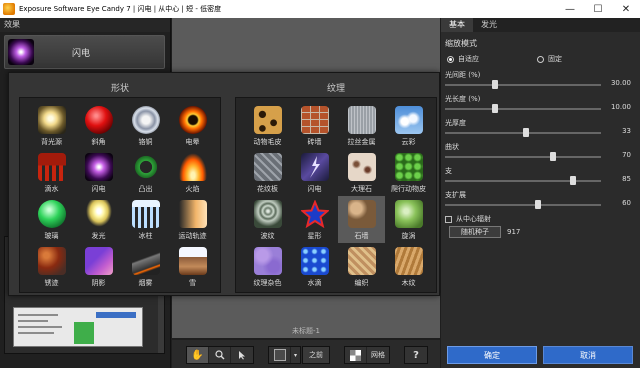  I want to click on texture-item-label: 水滴, so click(314, 283).